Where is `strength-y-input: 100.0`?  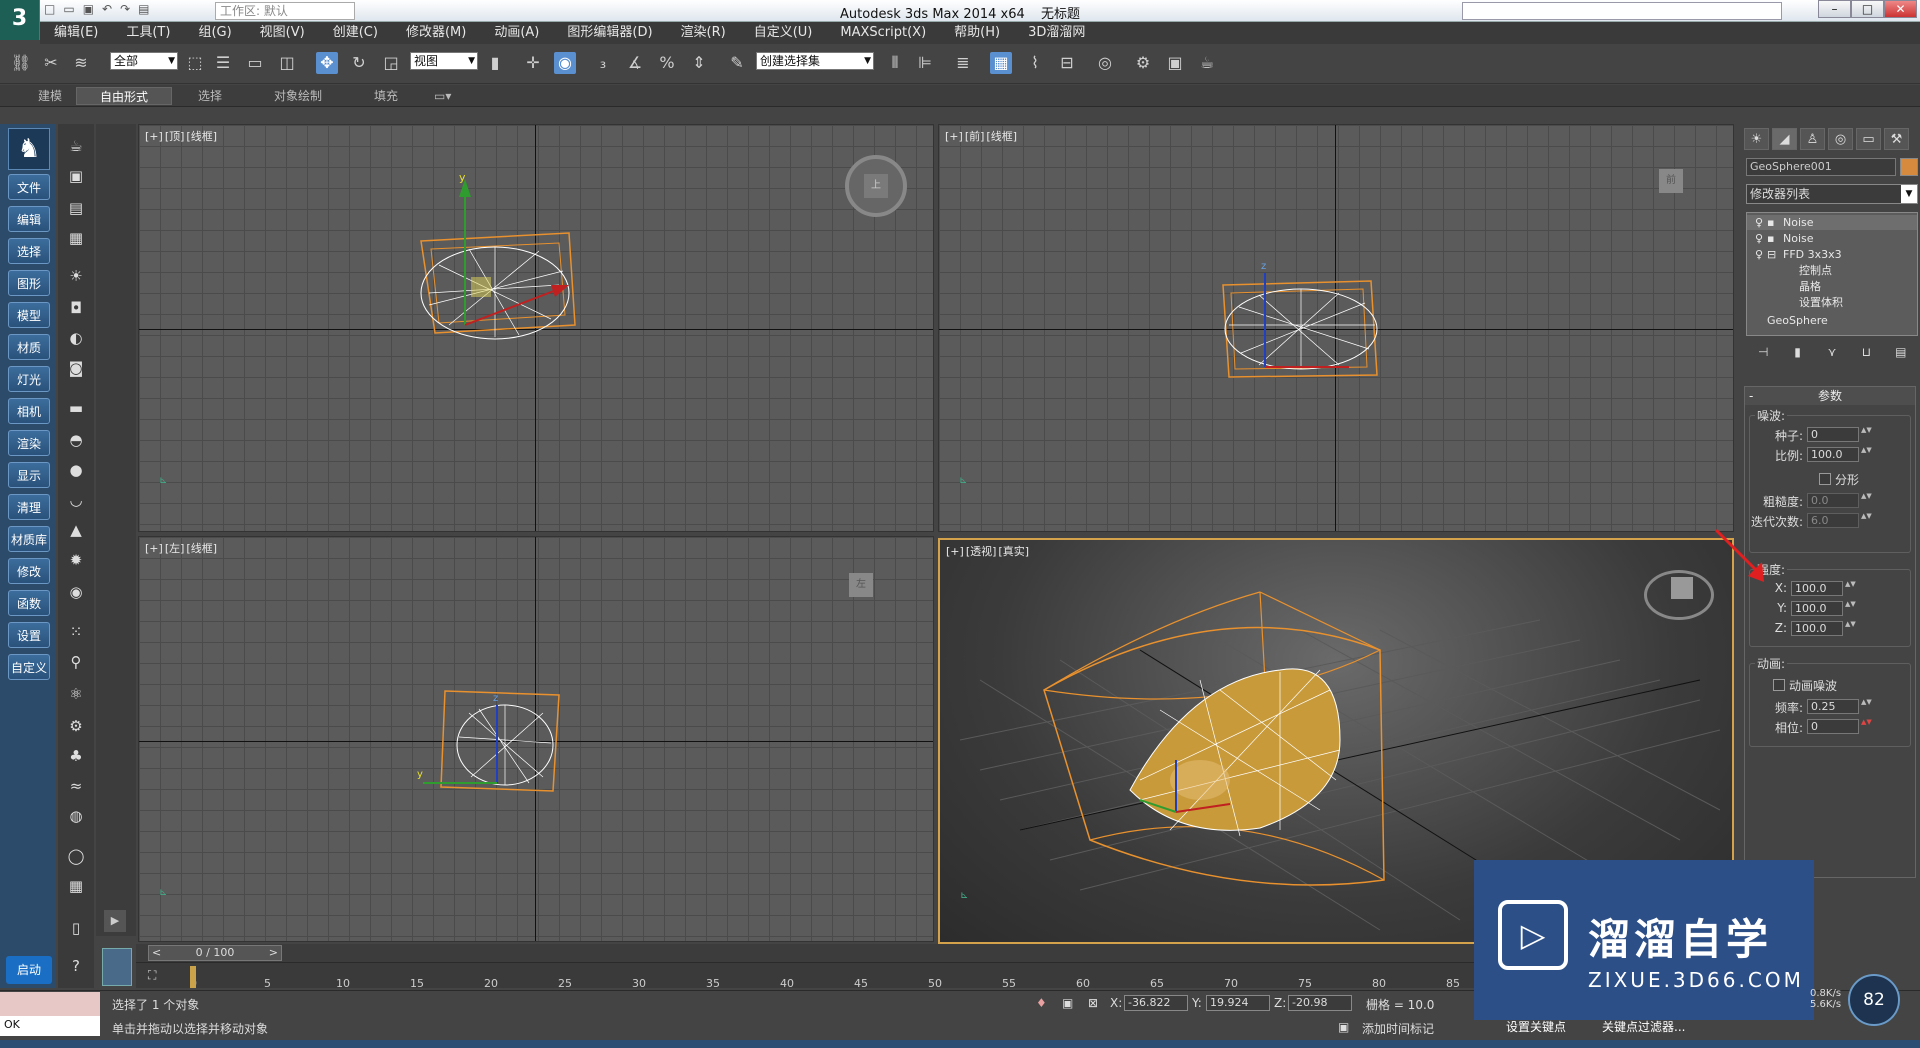 strength-y-input: 100.0 is located at coordinates (1817, 608).